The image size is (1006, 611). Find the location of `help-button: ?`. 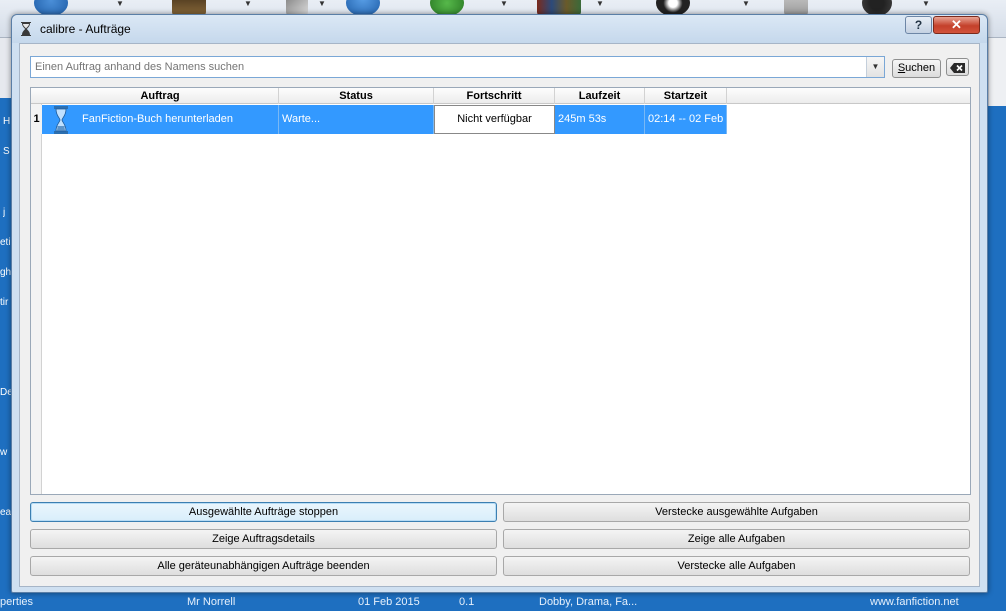

help-button: ? is located at coordinates (918, 25).